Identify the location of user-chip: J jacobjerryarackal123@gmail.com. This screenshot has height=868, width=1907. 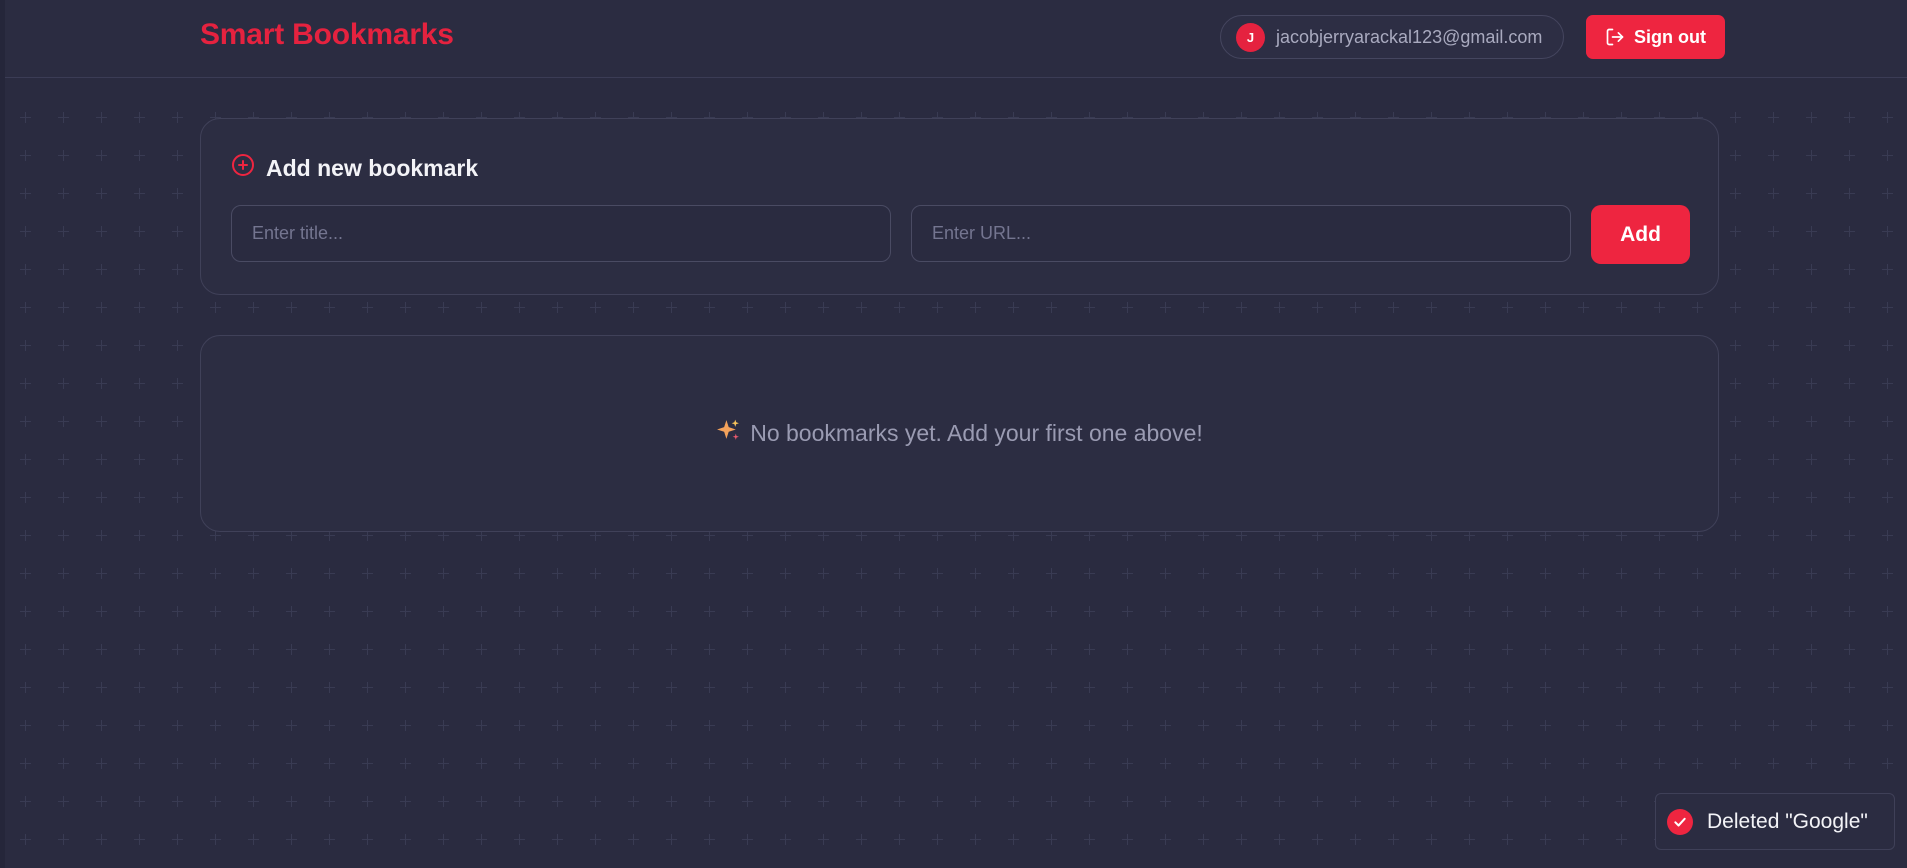
(1392, 37).